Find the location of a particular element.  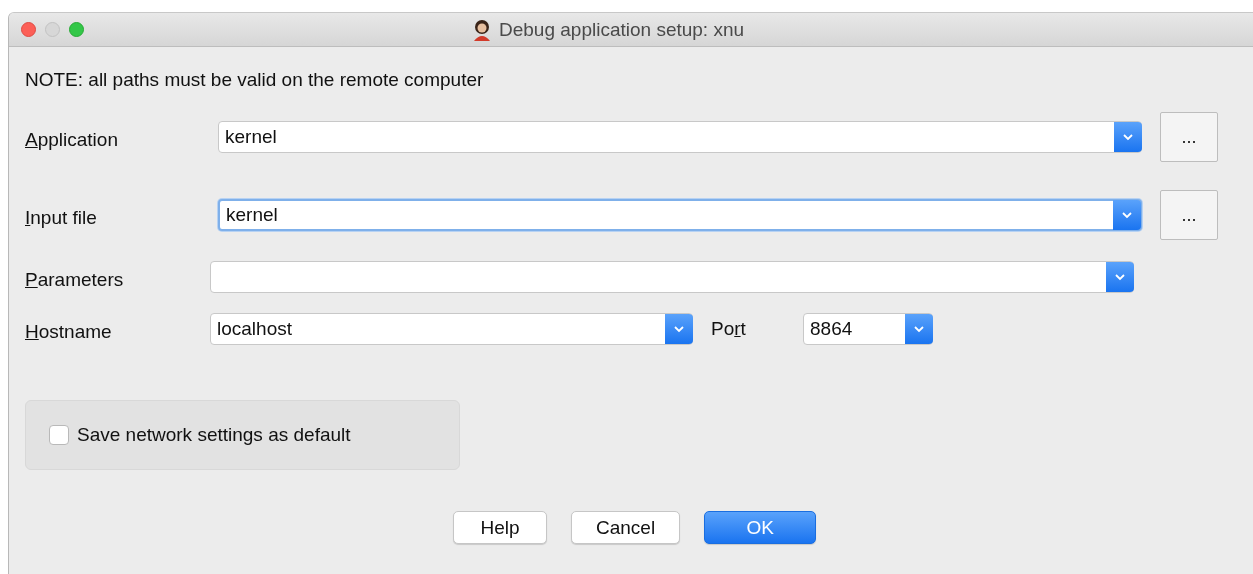

close-button is located at coordinates (28, 29).